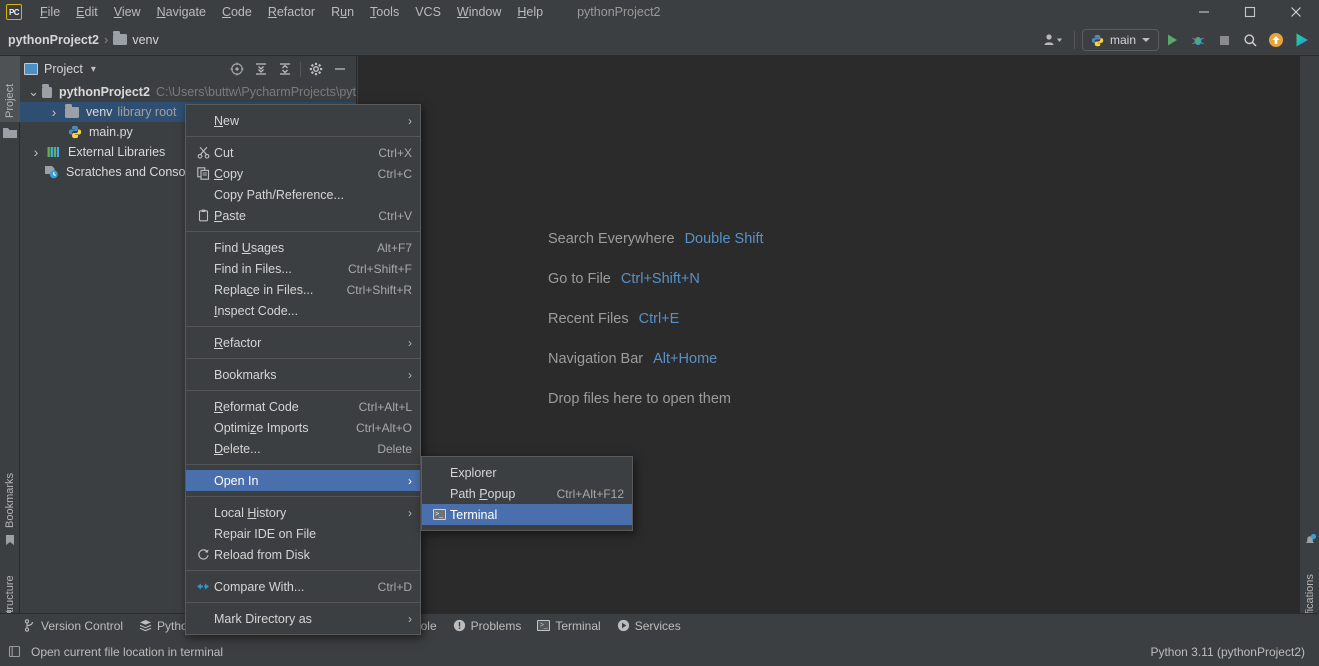 The image size is (1319, 666). Describe the element at coordinates (303, 512) in the screenshot. I see `ctx-local-history: Local History ›` at that location.